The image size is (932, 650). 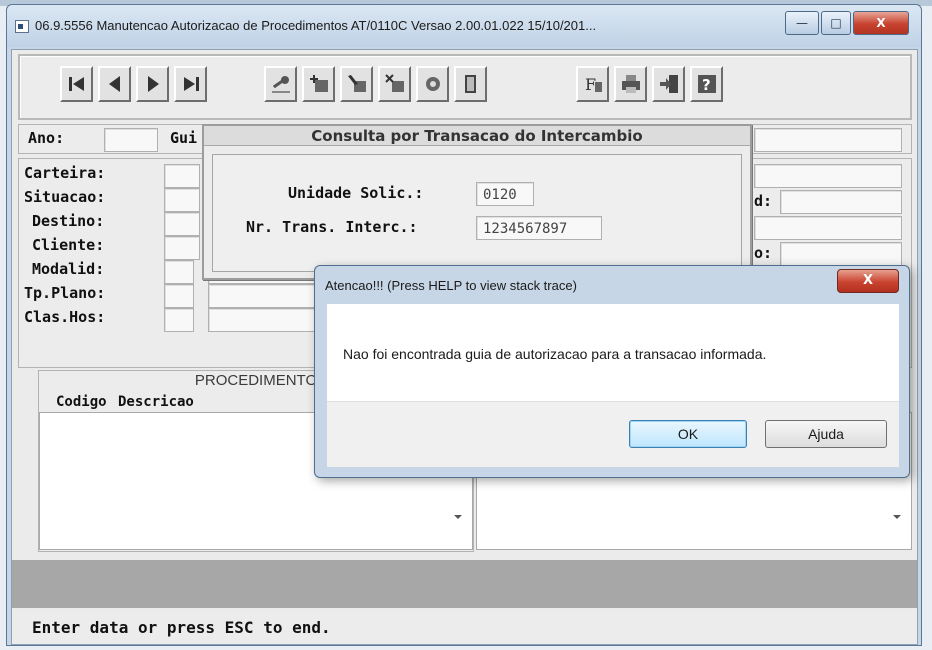 I want to click on filter-f-icon: F, so click(x=593, y=84).